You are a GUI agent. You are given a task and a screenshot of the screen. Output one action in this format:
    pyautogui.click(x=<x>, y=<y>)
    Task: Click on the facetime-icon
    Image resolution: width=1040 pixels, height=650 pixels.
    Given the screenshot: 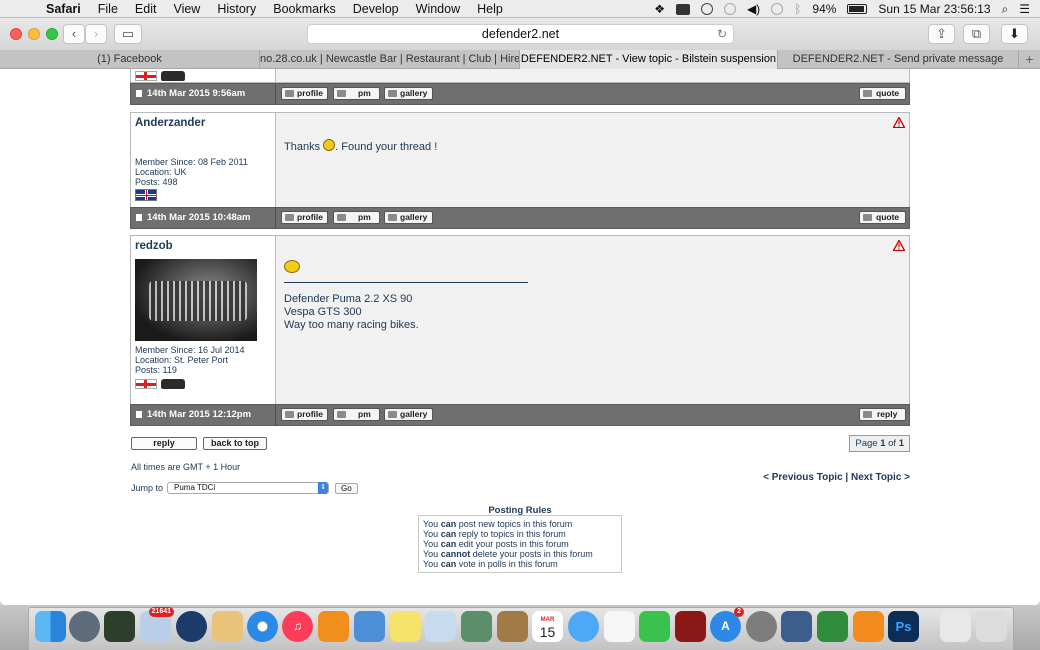 What is the action you would take?
    pyautogui.click(x=654, y=626)
    